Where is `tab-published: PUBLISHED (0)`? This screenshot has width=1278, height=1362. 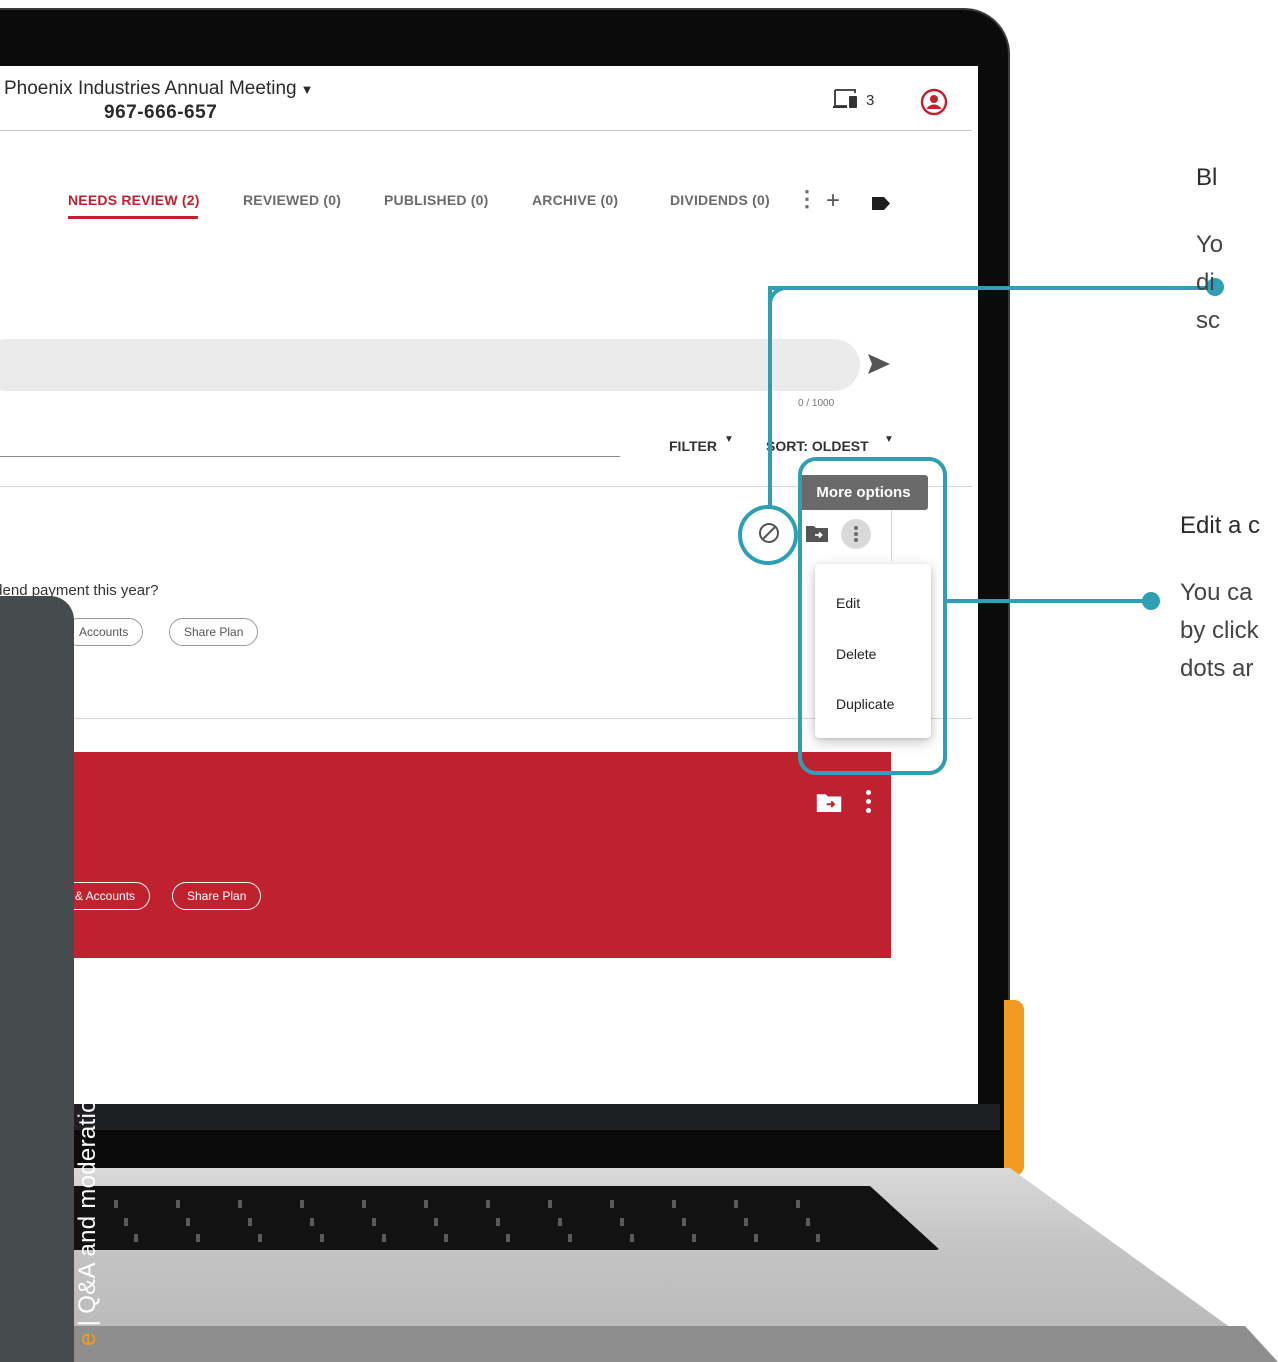 tab-published: PUBLISHED (0) is located at coordinates (436, 200).